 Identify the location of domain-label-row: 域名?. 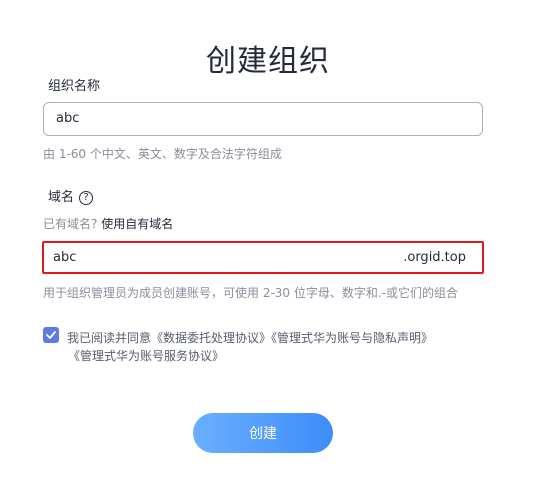
(71, 195).